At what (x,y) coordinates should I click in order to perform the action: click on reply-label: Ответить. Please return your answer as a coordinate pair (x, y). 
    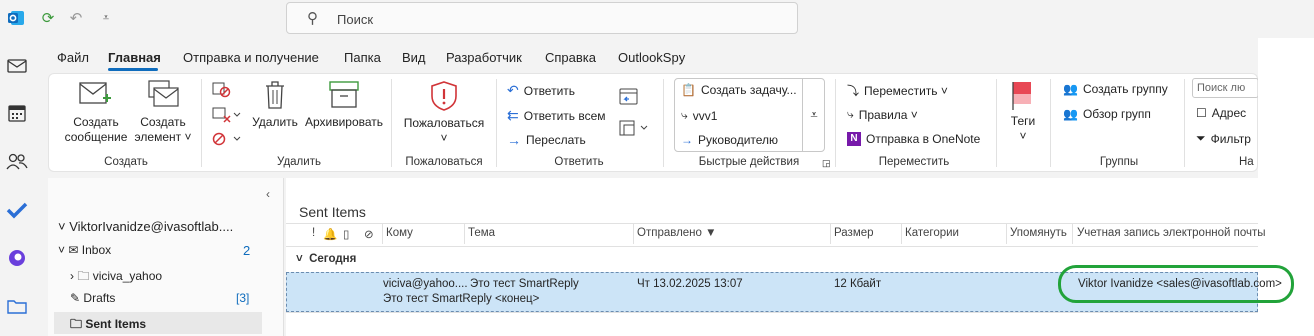
    Looking at the image, I should click on (549, 90).